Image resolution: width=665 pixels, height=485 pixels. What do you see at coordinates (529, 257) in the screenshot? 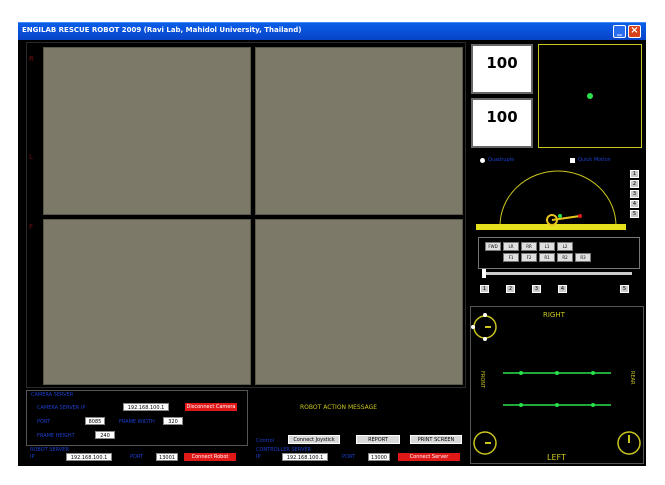
I see `pad-f2: F2` at bounding box center [529, 257].